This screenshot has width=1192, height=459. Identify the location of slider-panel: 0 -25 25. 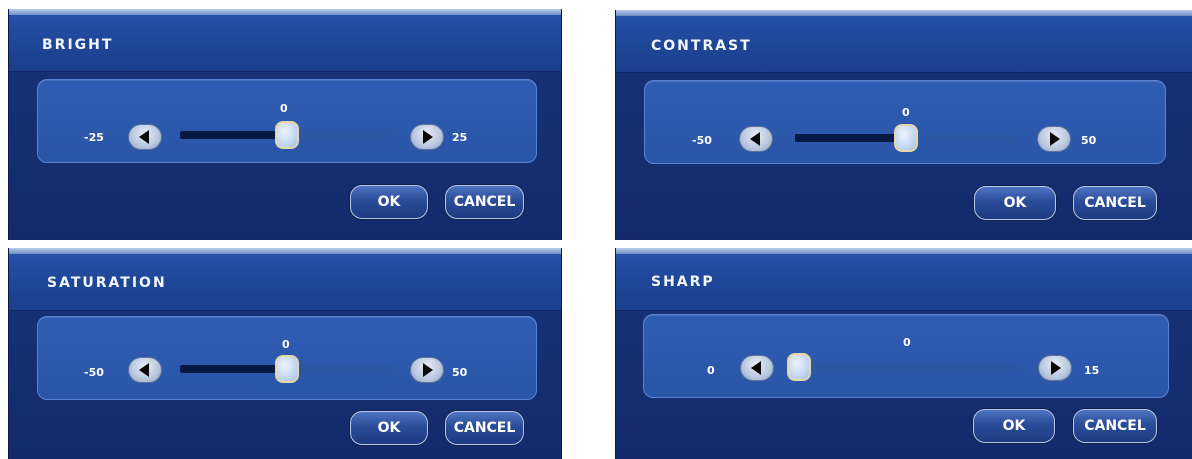
(287, 121).